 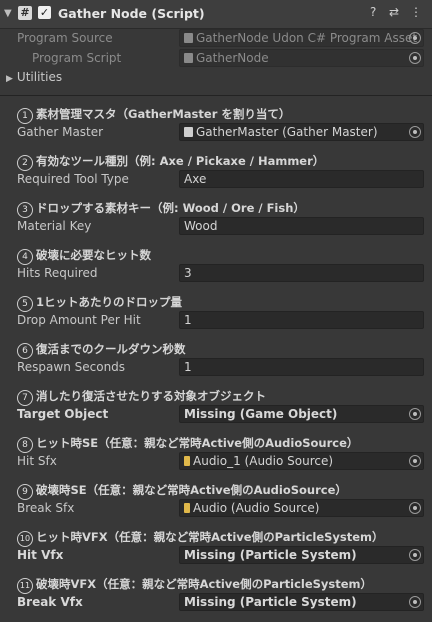 I want to click on asset-icon, so click(x=188, y=38).